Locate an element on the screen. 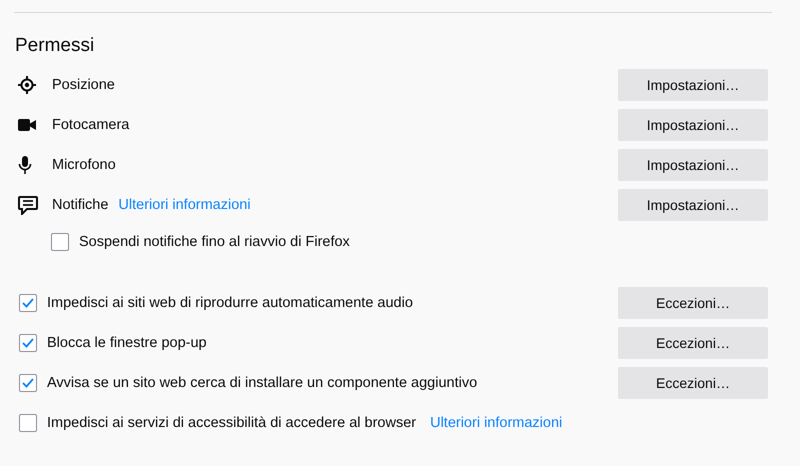 This screenshot has height=466, width=800. permission-label: Posizione is located at coordinates (83, 85).